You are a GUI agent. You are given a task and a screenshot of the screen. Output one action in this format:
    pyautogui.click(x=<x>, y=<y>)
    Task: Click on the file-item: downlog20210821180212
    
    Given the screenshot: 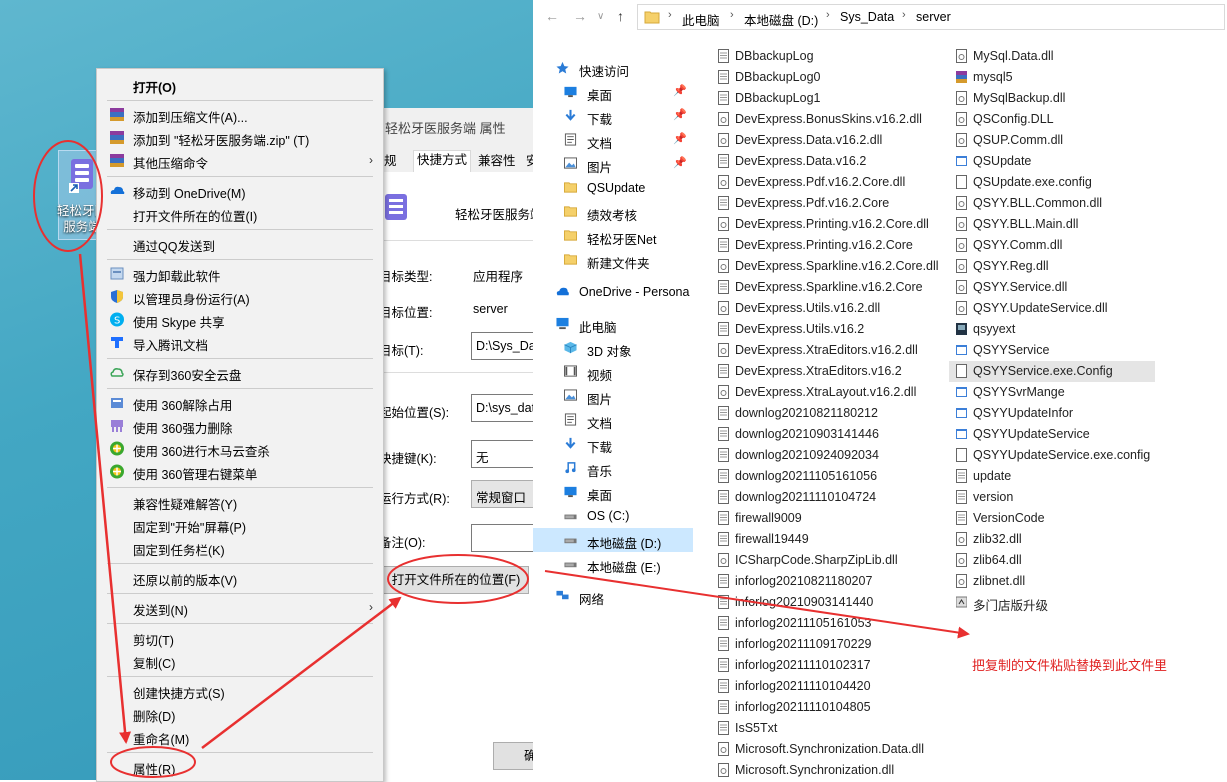 What is the action you would take?
    pyautogui.click(x=821, y=413)
    